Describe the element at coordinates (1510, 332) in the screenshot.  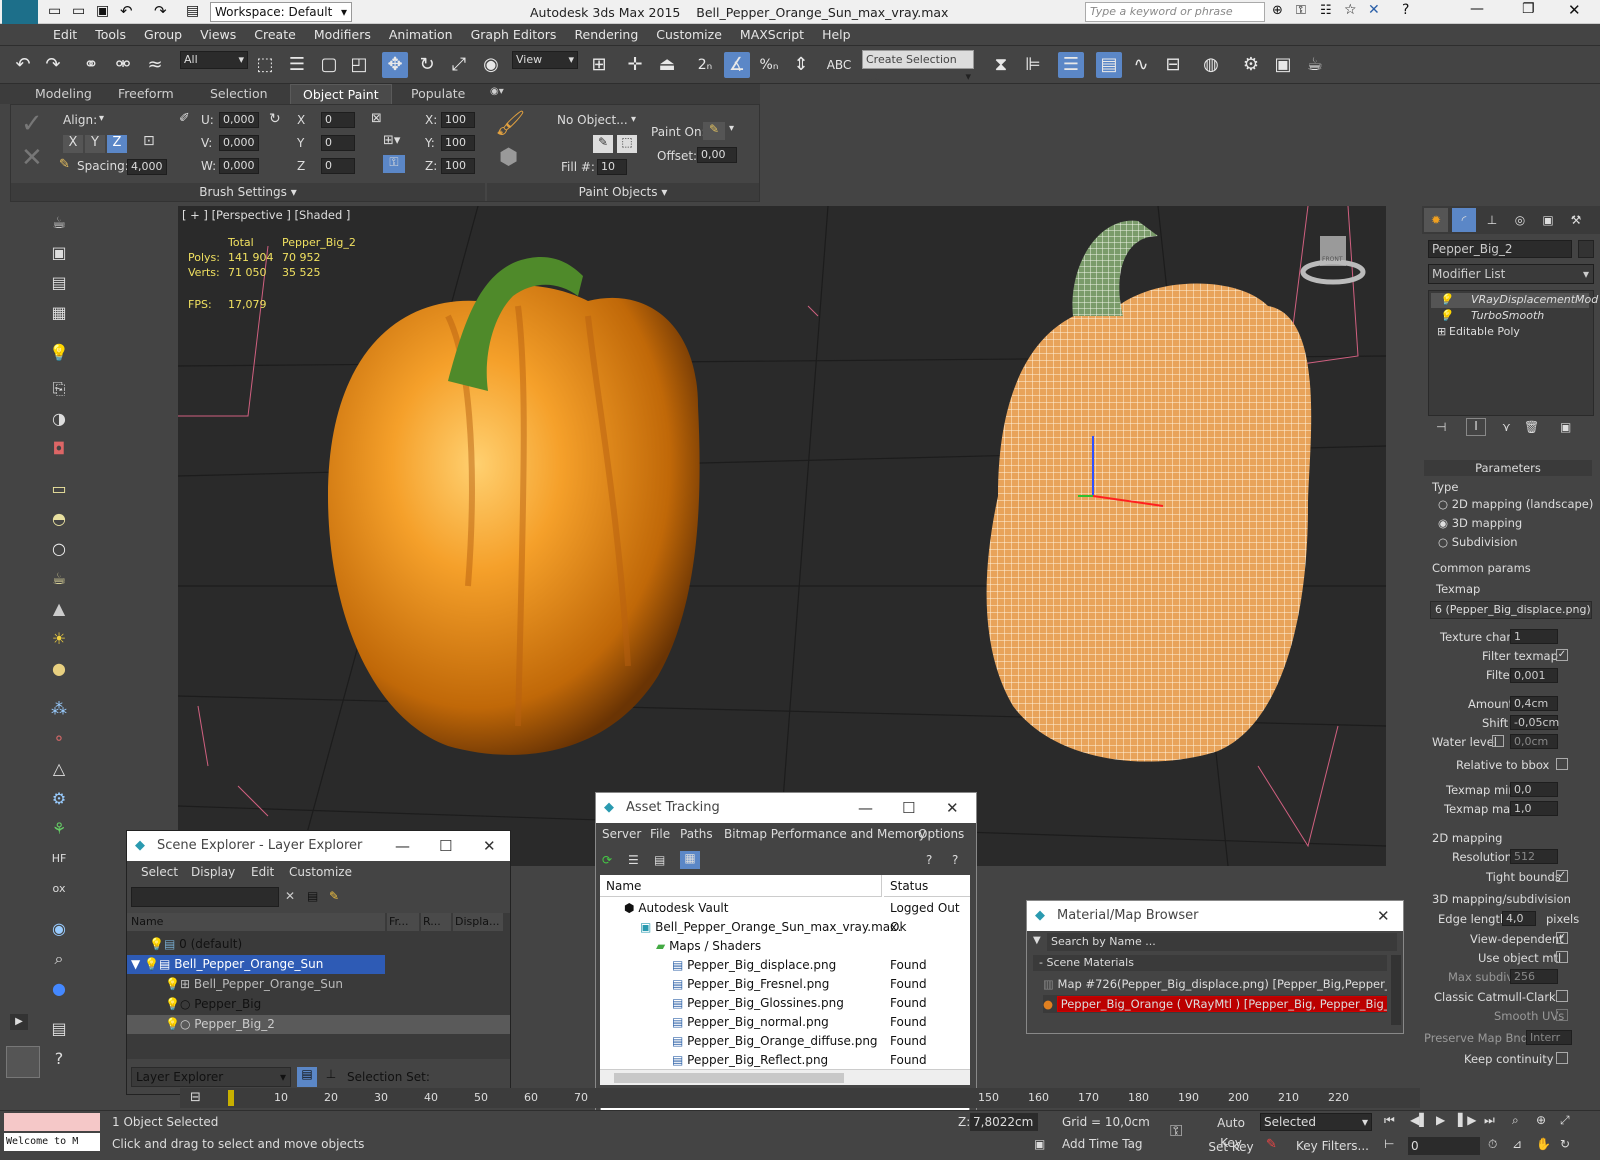
I see `modifier-item-editable-poly: ⊞ Editable Poly` at that location.